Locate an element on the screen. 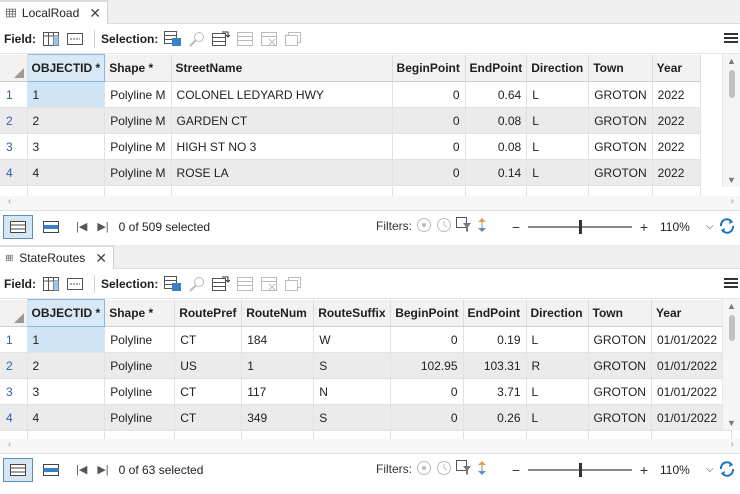 This screenshot has height=494, width=740. select-by-attributes-icon is located at coordinates (173, 284).